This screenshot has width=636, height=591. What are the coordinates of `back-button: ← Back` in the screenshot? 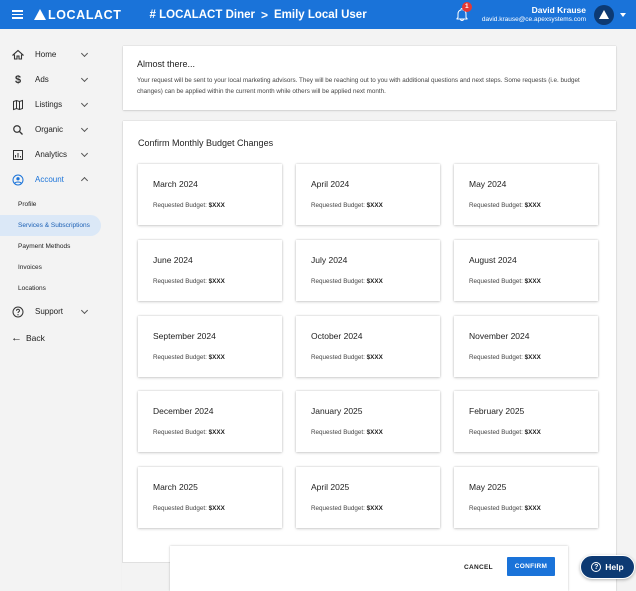 It's located at (52, 338).